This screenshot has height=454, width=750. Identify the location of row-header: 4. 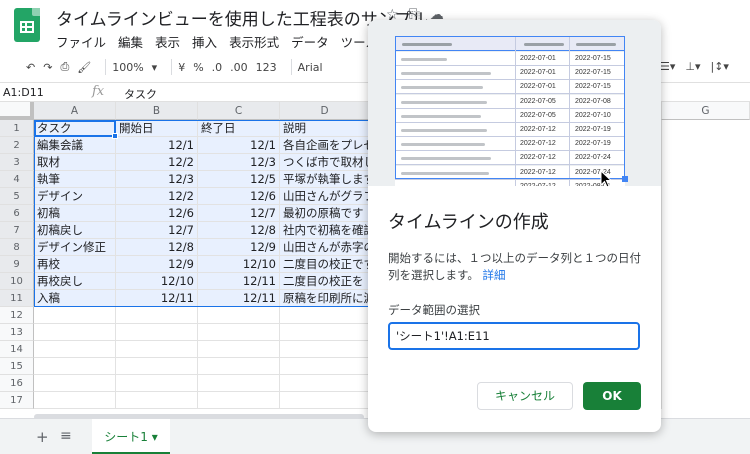
(17, 179).